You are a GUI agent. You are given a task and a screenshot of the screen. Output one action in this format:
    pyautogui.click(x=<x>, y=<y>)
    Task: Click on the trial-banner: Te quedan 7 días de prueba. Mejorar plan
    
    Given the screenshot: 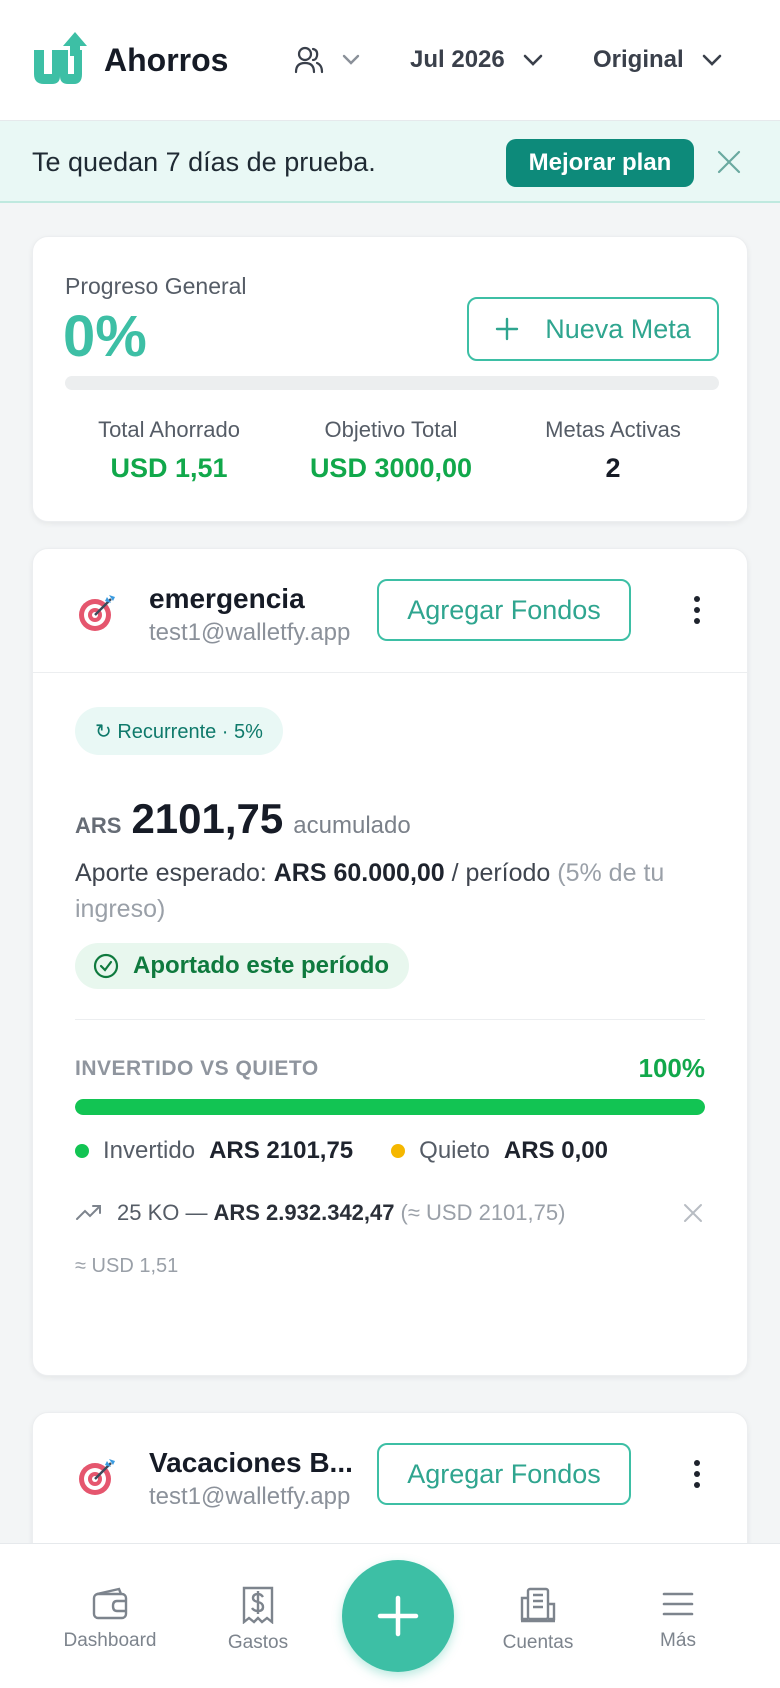 What is the action you would take?
    pyautogui.click(x=390, y=162)
    